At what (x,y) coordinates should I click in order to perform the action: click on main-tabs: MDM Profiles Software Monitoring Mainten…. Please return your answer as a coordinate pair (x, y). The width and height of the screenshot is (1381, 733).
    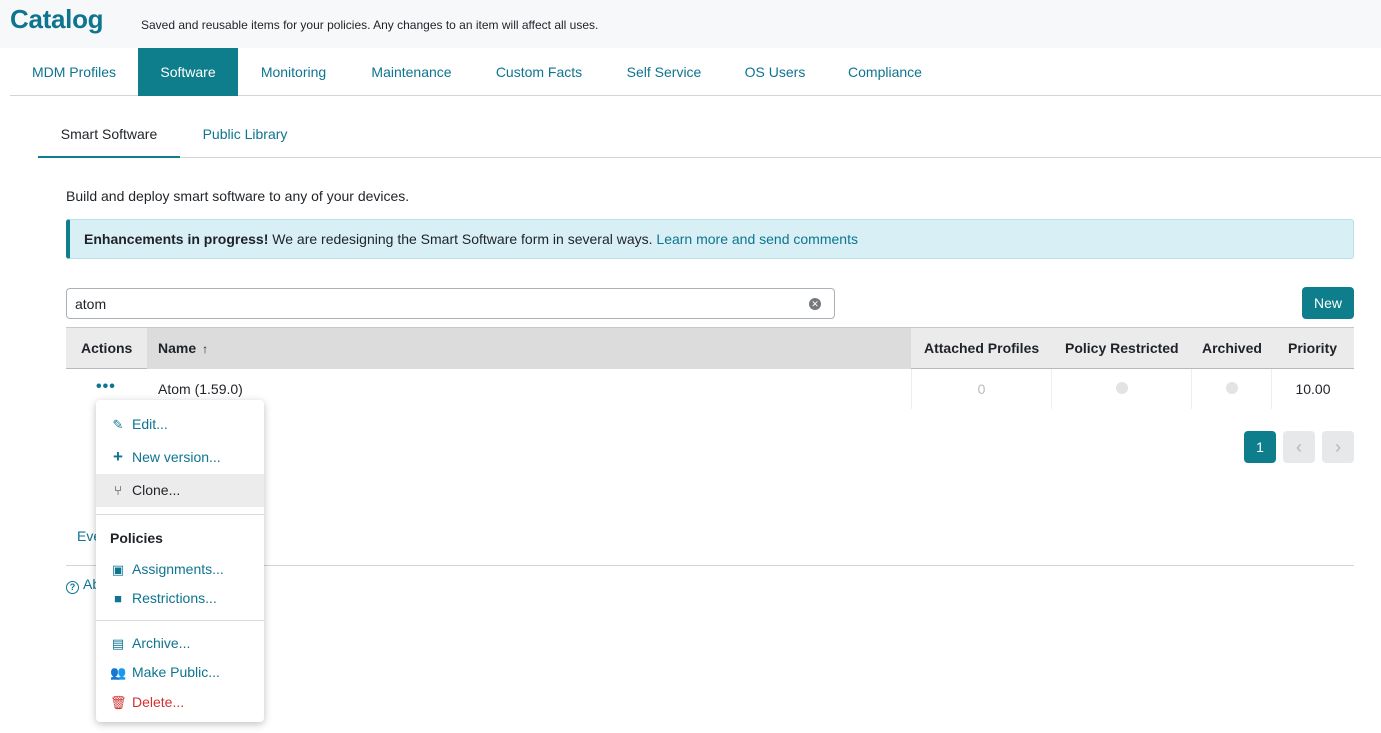
    Looking at the image, I should click on (695, 72).